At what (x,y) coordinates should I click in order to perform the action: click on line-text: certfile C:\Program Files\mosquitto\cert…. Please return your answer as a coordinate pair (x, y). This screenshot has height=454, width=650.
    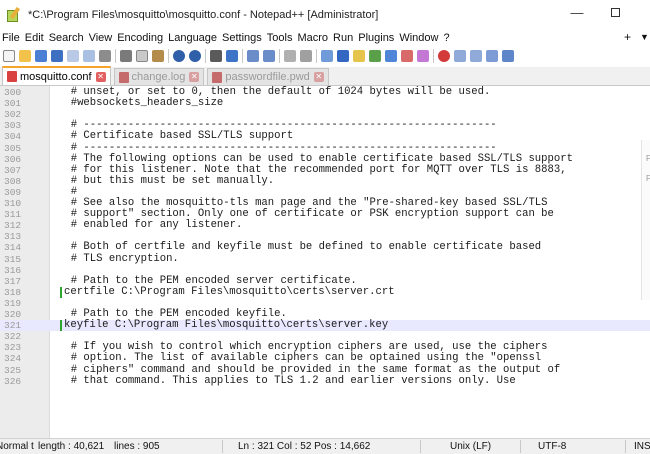
    Looking at the image, I should click on (229, 291).